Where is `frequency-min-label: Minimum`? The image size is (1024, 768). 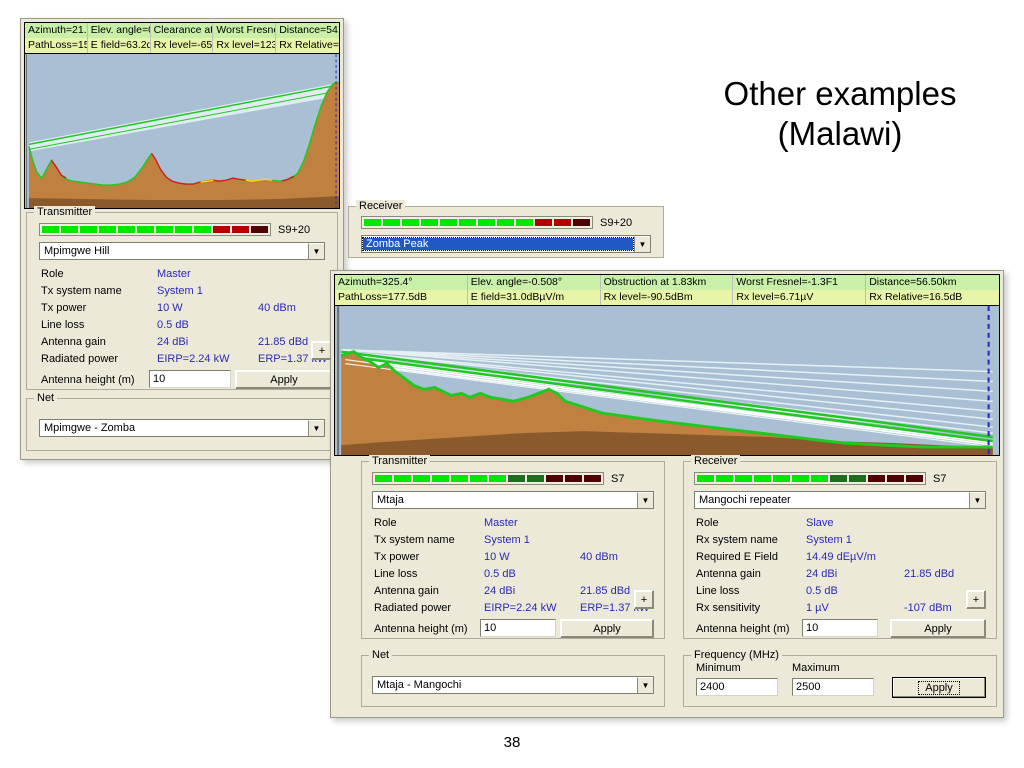
frequency-min-label: Minimum is located at coordinates (718, 668).